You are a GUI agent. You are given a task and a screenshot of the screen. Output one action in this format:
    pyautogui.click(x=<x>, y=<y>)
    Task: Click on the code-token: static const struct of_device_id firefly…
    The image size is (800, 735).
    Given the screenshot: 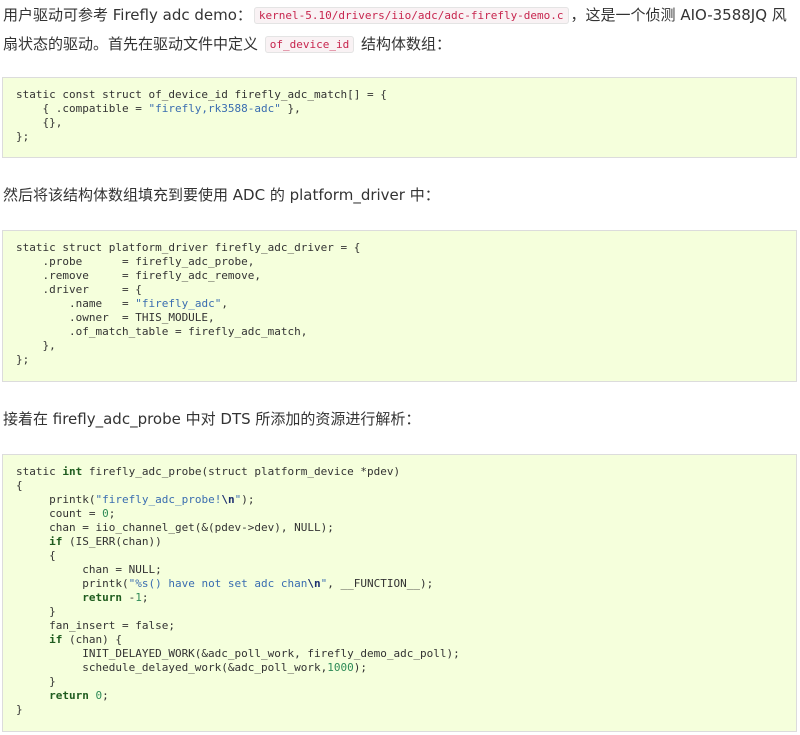 What is the action you would take?
    pyautogui.click(x=201, y=94)
    